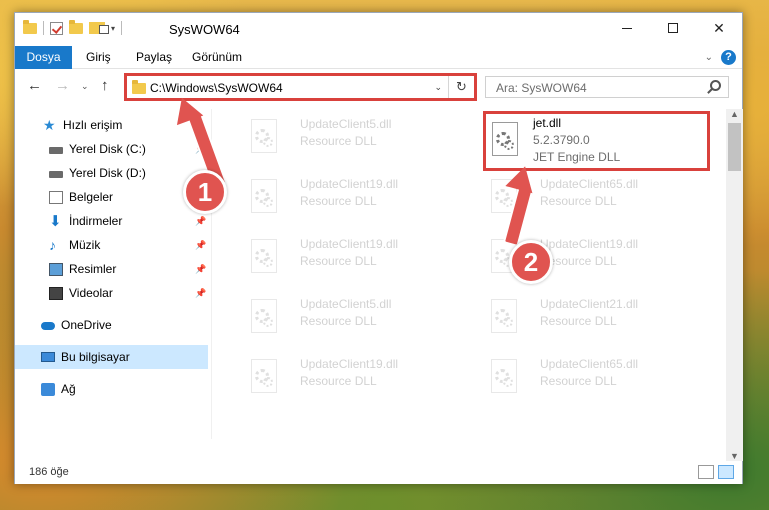  I want to click on maximize-button, so click(673, 28).